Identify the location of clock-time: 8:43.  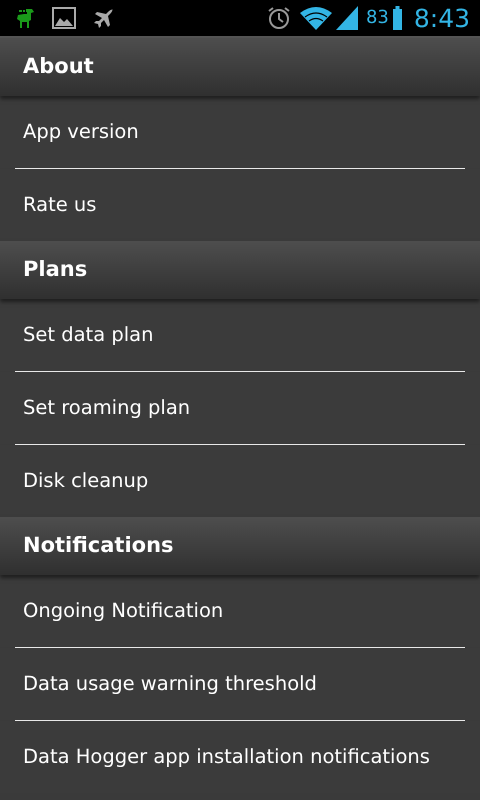
(442, 18).